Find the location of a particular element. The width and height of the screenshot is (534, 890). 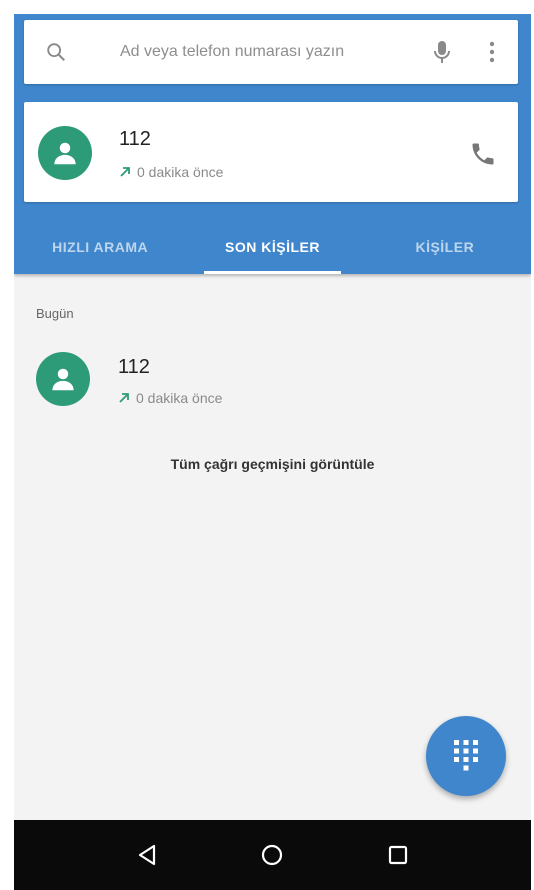

dialpad-button is located at coordinates (466, 756).